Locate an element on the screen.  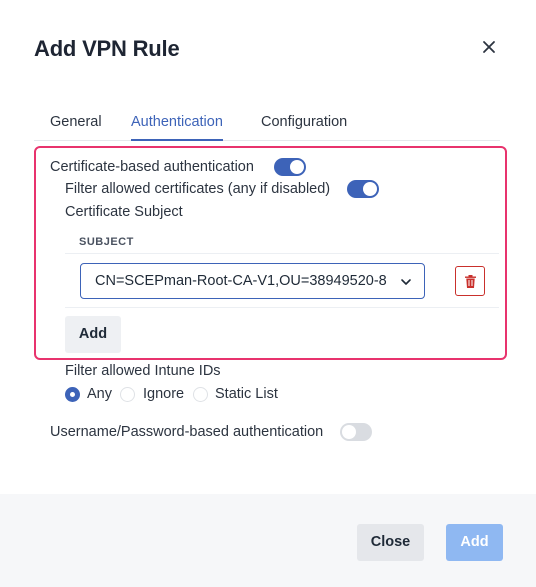
radio-static-list-label: Static List is located at coordinates (246, 394).